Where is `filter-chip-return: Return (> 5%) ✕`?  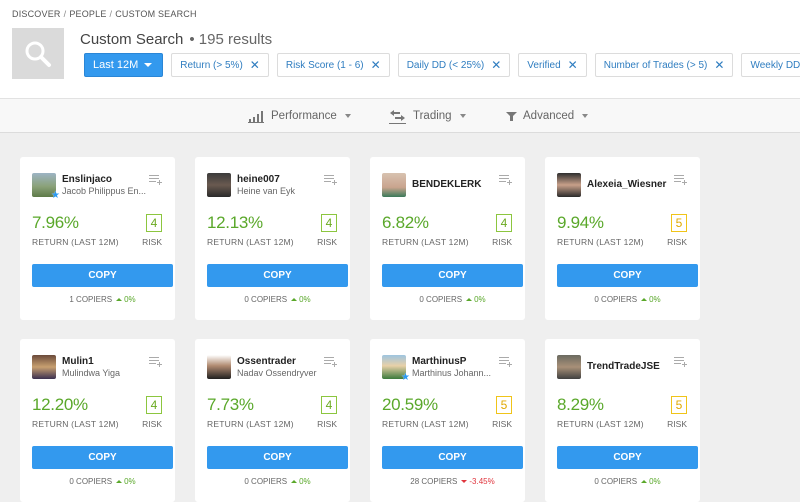
filter-chip-return: Return (> 5%) ✕ is located at coordinates (220, 65).